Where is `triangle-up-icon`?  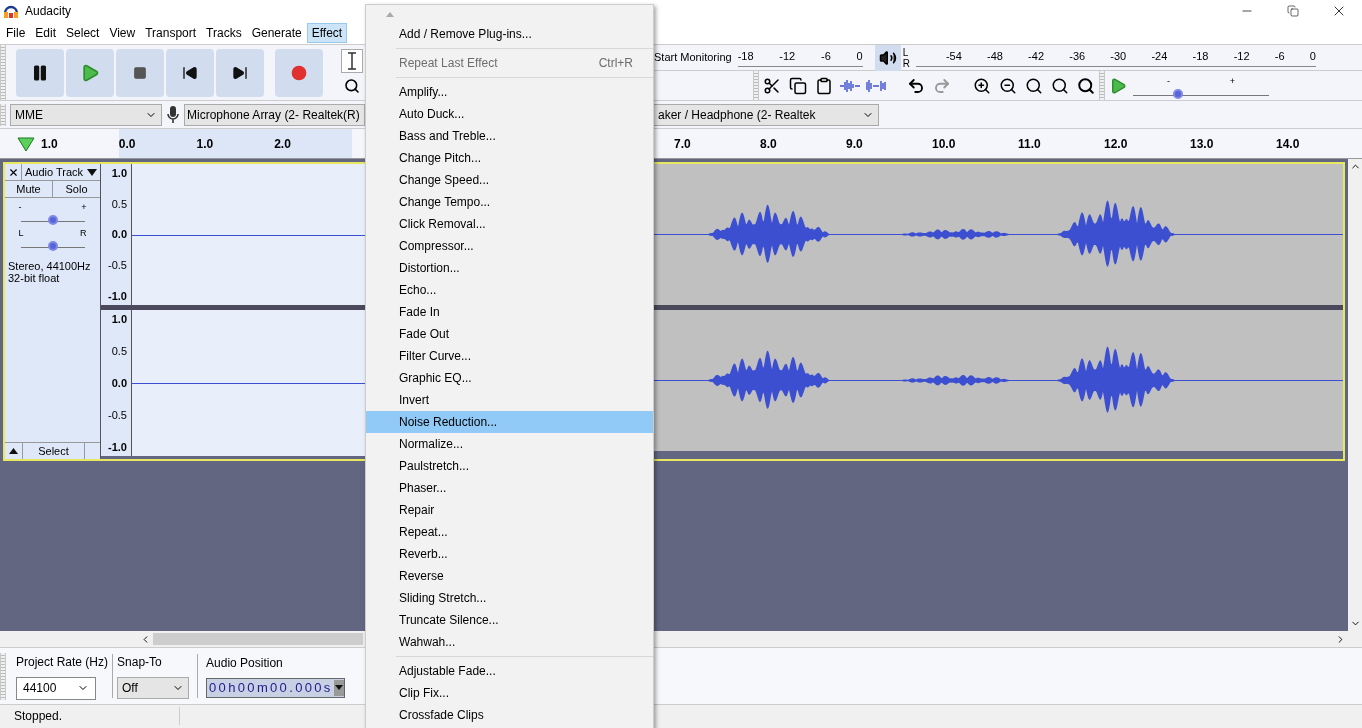
triangle-up-icon is located at coordinates (13, 451).